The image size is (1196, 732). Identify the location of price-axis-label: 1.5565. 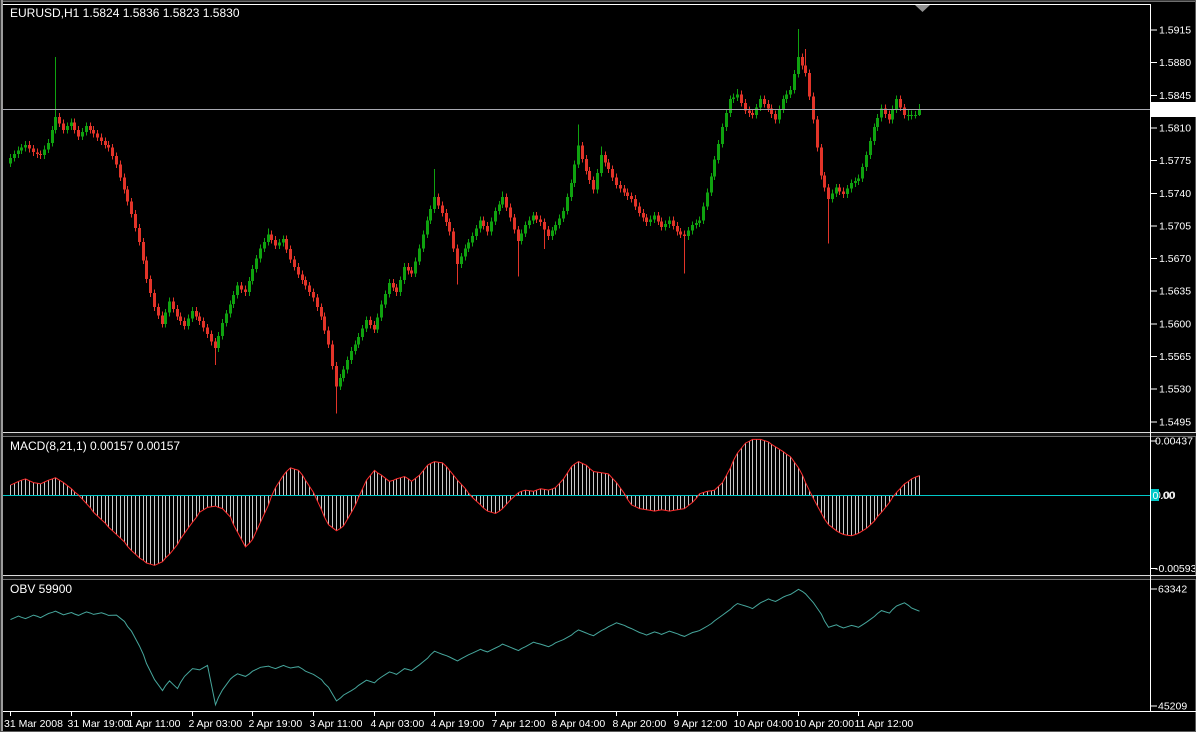
(1175, 357).